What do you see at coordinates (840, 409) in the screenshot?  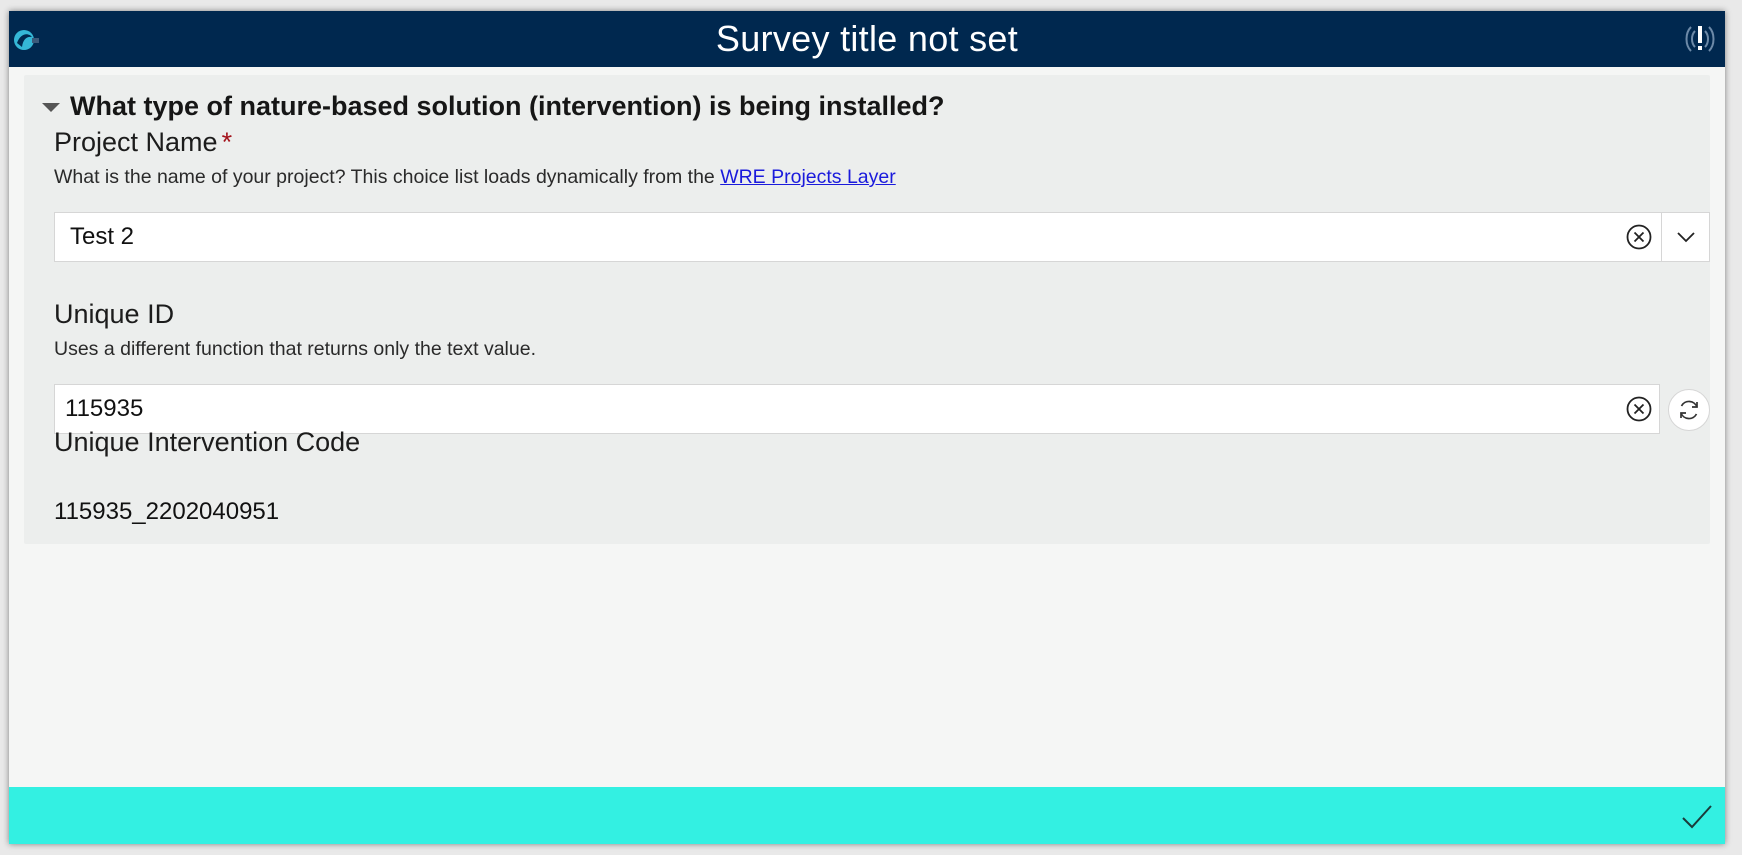 I see `unique-id-input` at bounding box center [840, 409].